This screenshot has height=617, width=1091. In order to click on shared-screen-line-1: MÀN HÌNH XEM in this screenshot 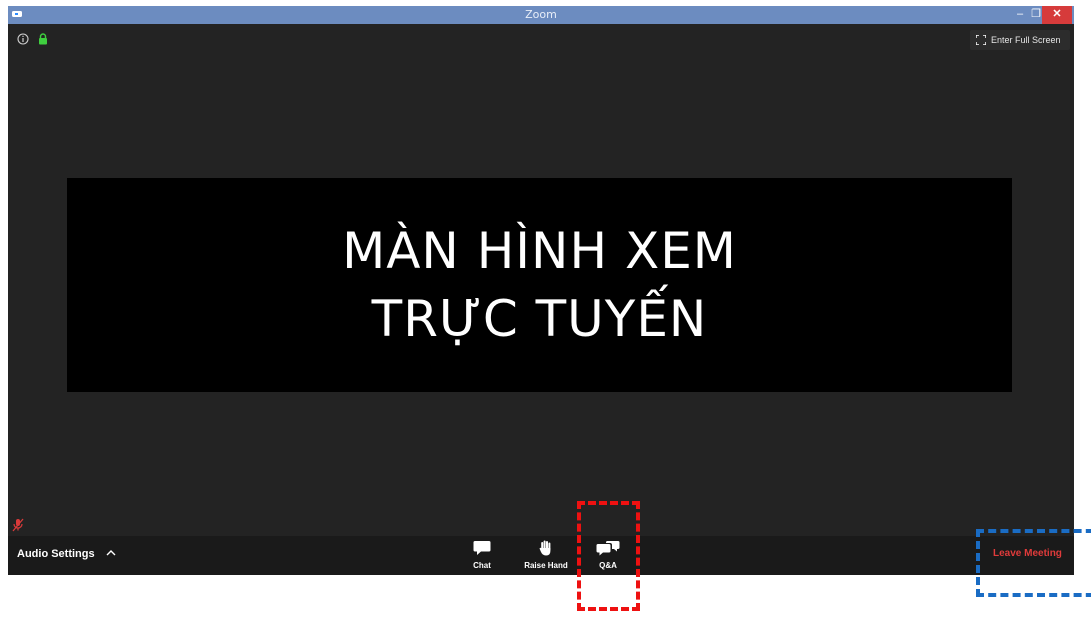, I will do `click(539, 251)`.